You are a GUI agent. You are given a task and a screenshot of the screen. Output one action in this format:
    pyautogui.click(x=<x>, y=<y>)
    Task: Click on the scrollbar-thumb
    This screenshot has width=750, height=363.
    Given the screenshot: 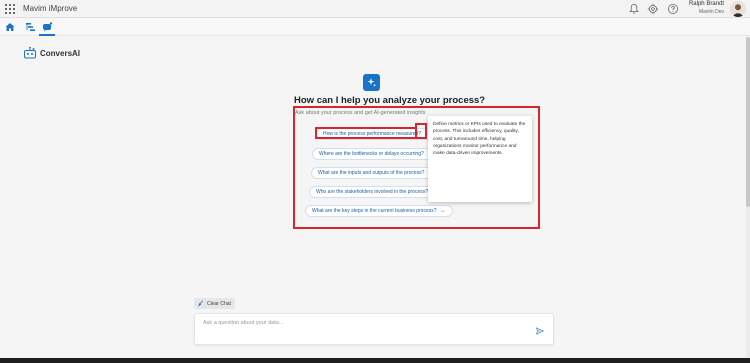 What is the action you would take?
    pyautogui.click(x=748, y=122)
    